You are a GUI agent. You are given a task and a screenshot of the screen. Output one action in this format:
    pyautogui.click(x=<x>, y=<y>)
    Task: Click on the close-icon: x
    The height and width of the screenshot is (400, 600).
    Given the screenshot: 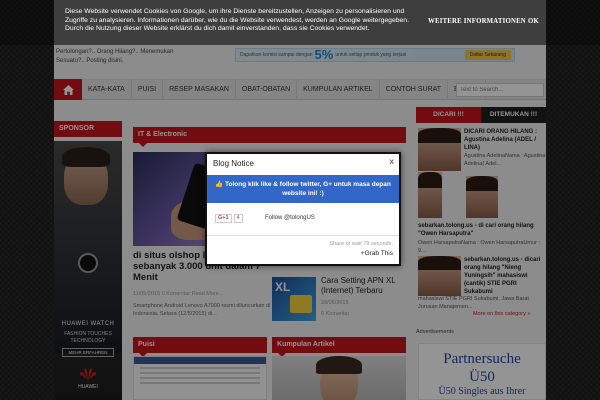 What is the action you would take?
    pyautogui.click(x=391, y=161)
    